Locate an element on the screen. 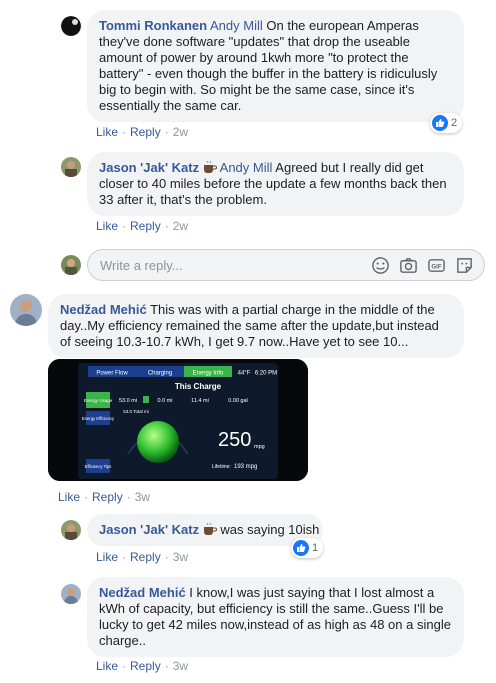 This screenshot has height=683, width=496. svg-text: 0.0 mi is located at coordinates (165, 401).